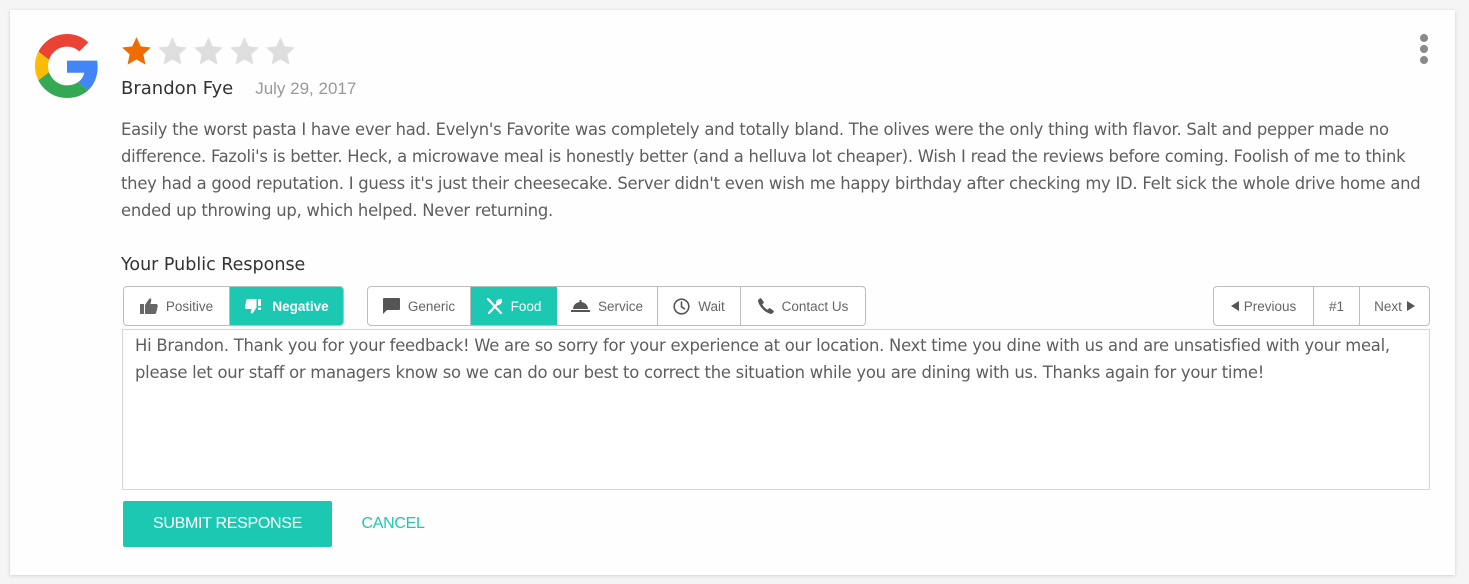  Describe the element at coordinates (1388, 306) in the screenshot. I see `next-label: Next` at that location.